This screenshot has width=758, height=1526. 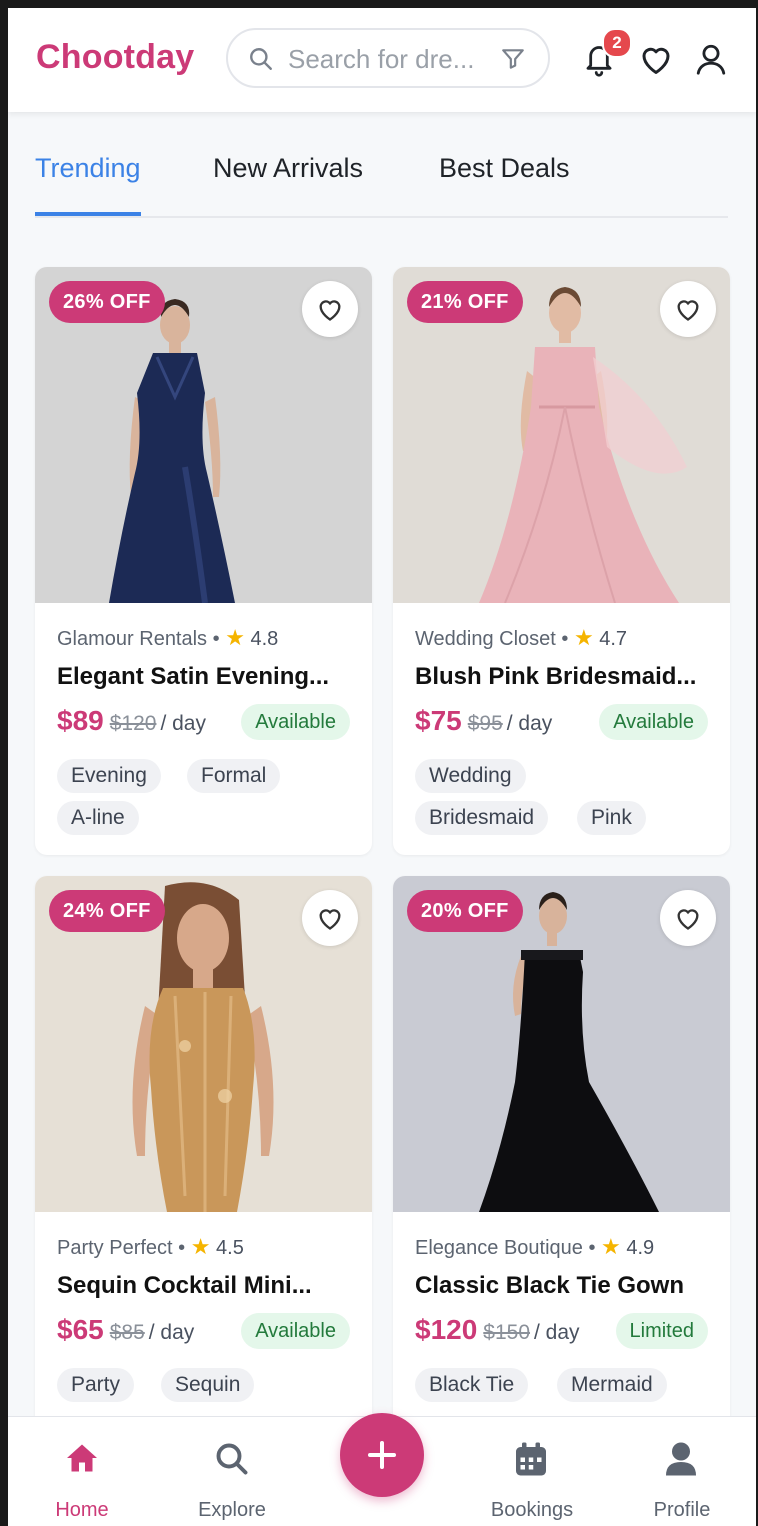 I want to click on nav-home: Home, so click(x=82, y=1471).